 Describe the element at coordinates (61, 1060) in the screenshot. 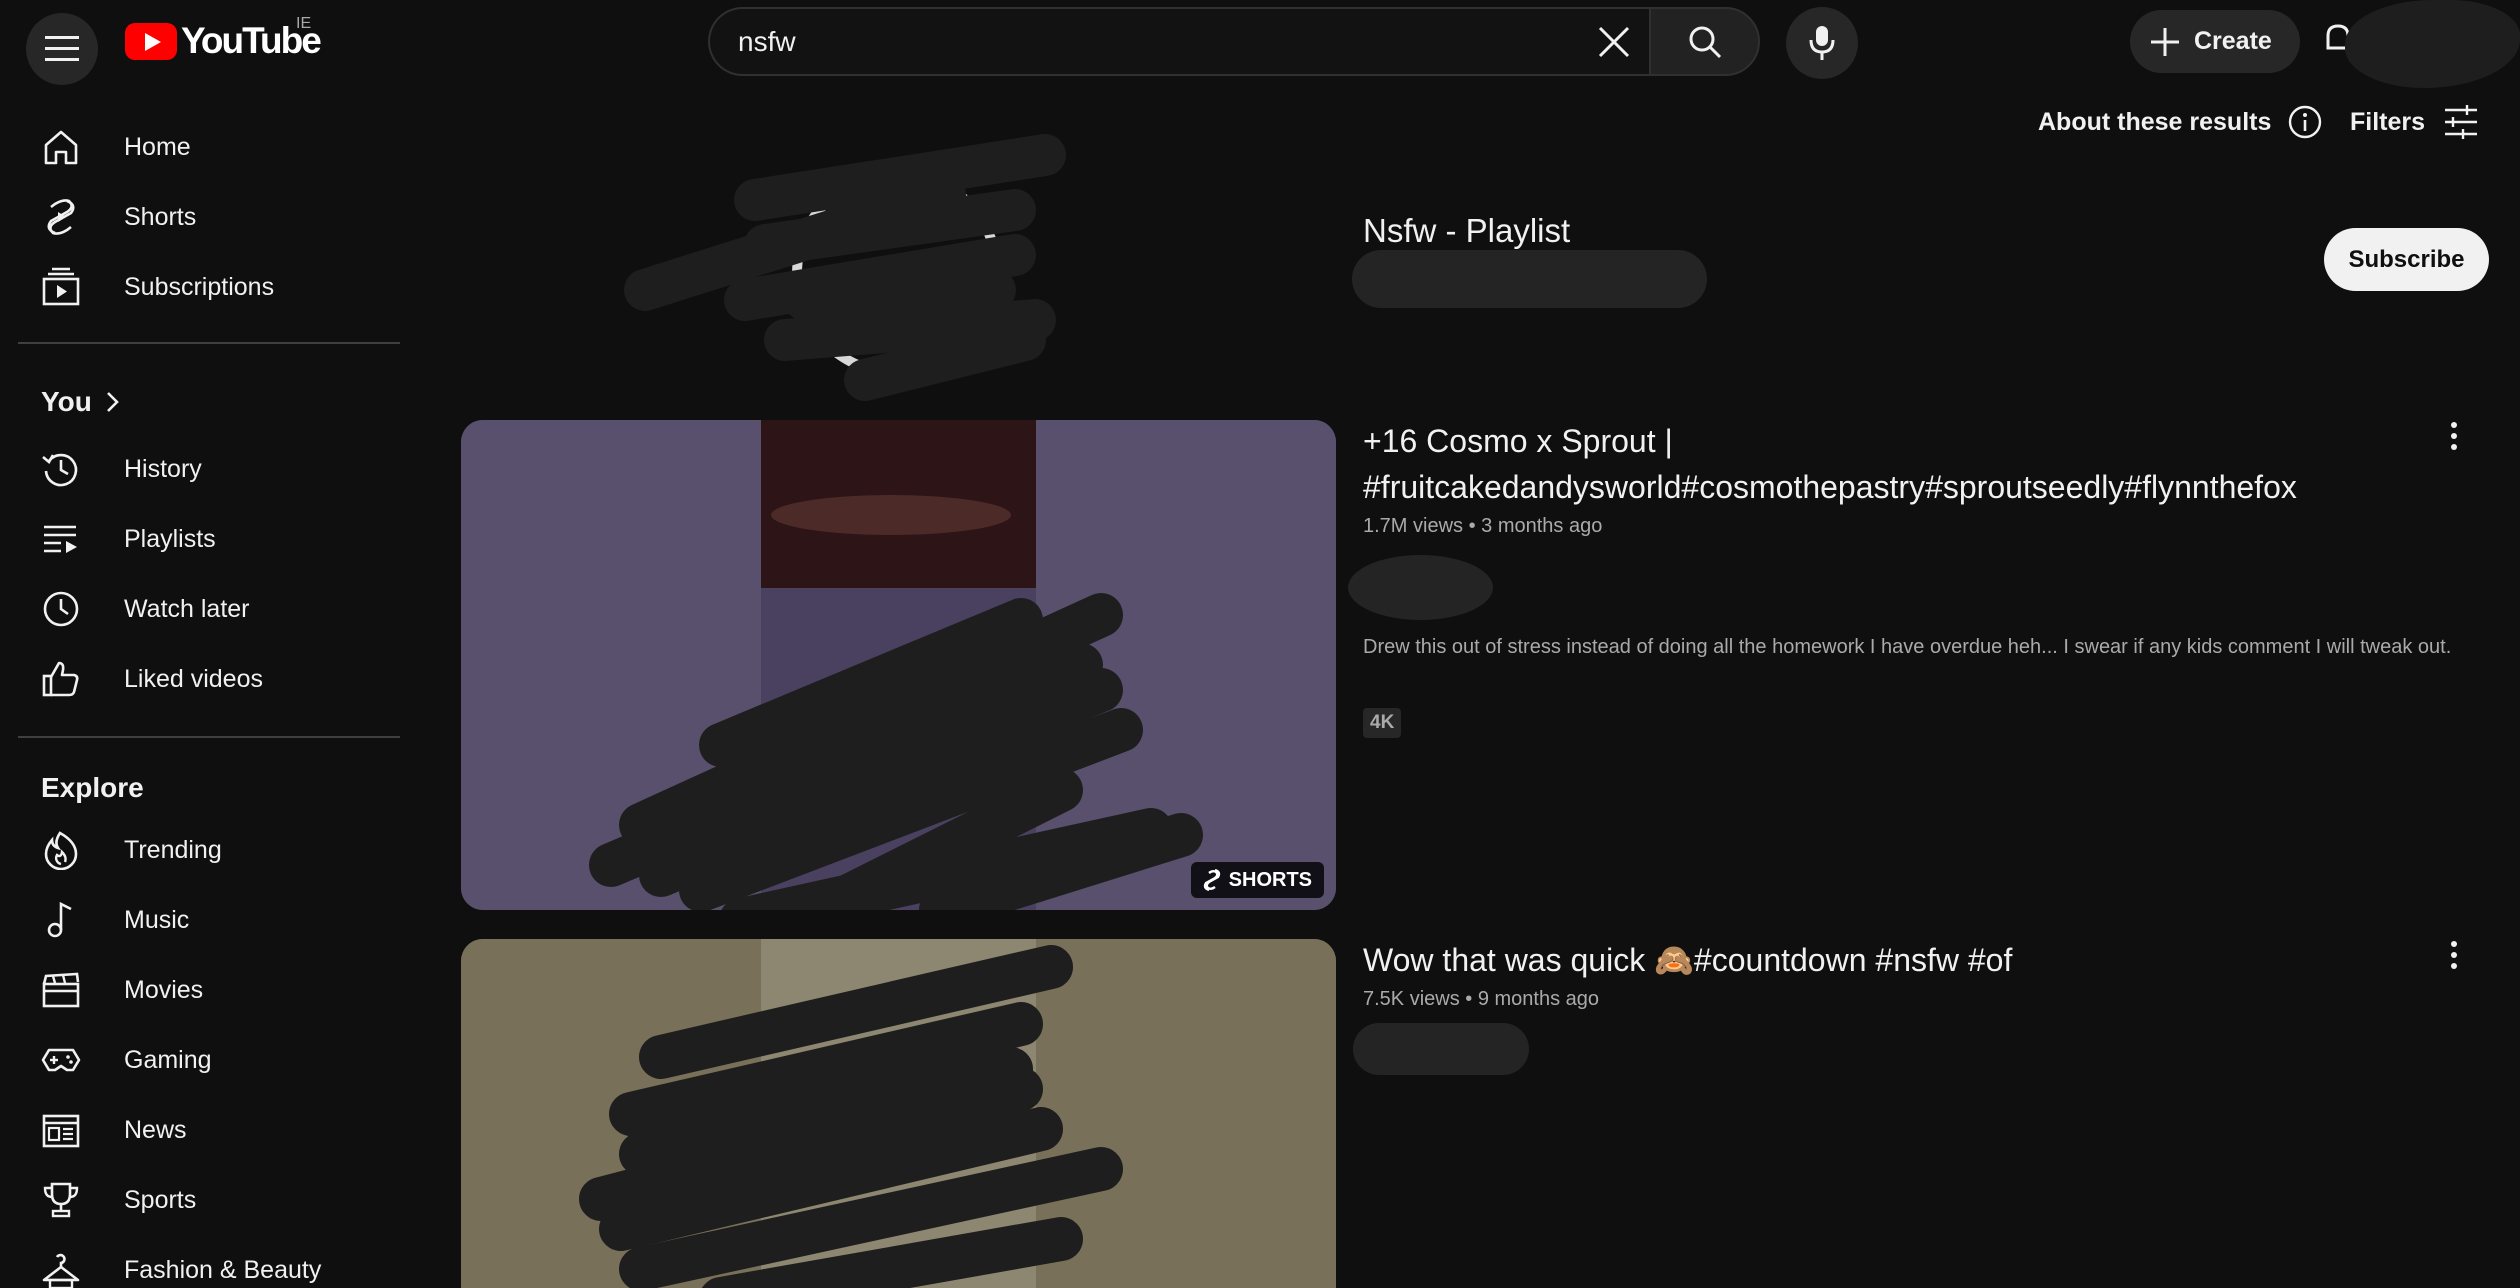

I see `gaming-icon` at that location.